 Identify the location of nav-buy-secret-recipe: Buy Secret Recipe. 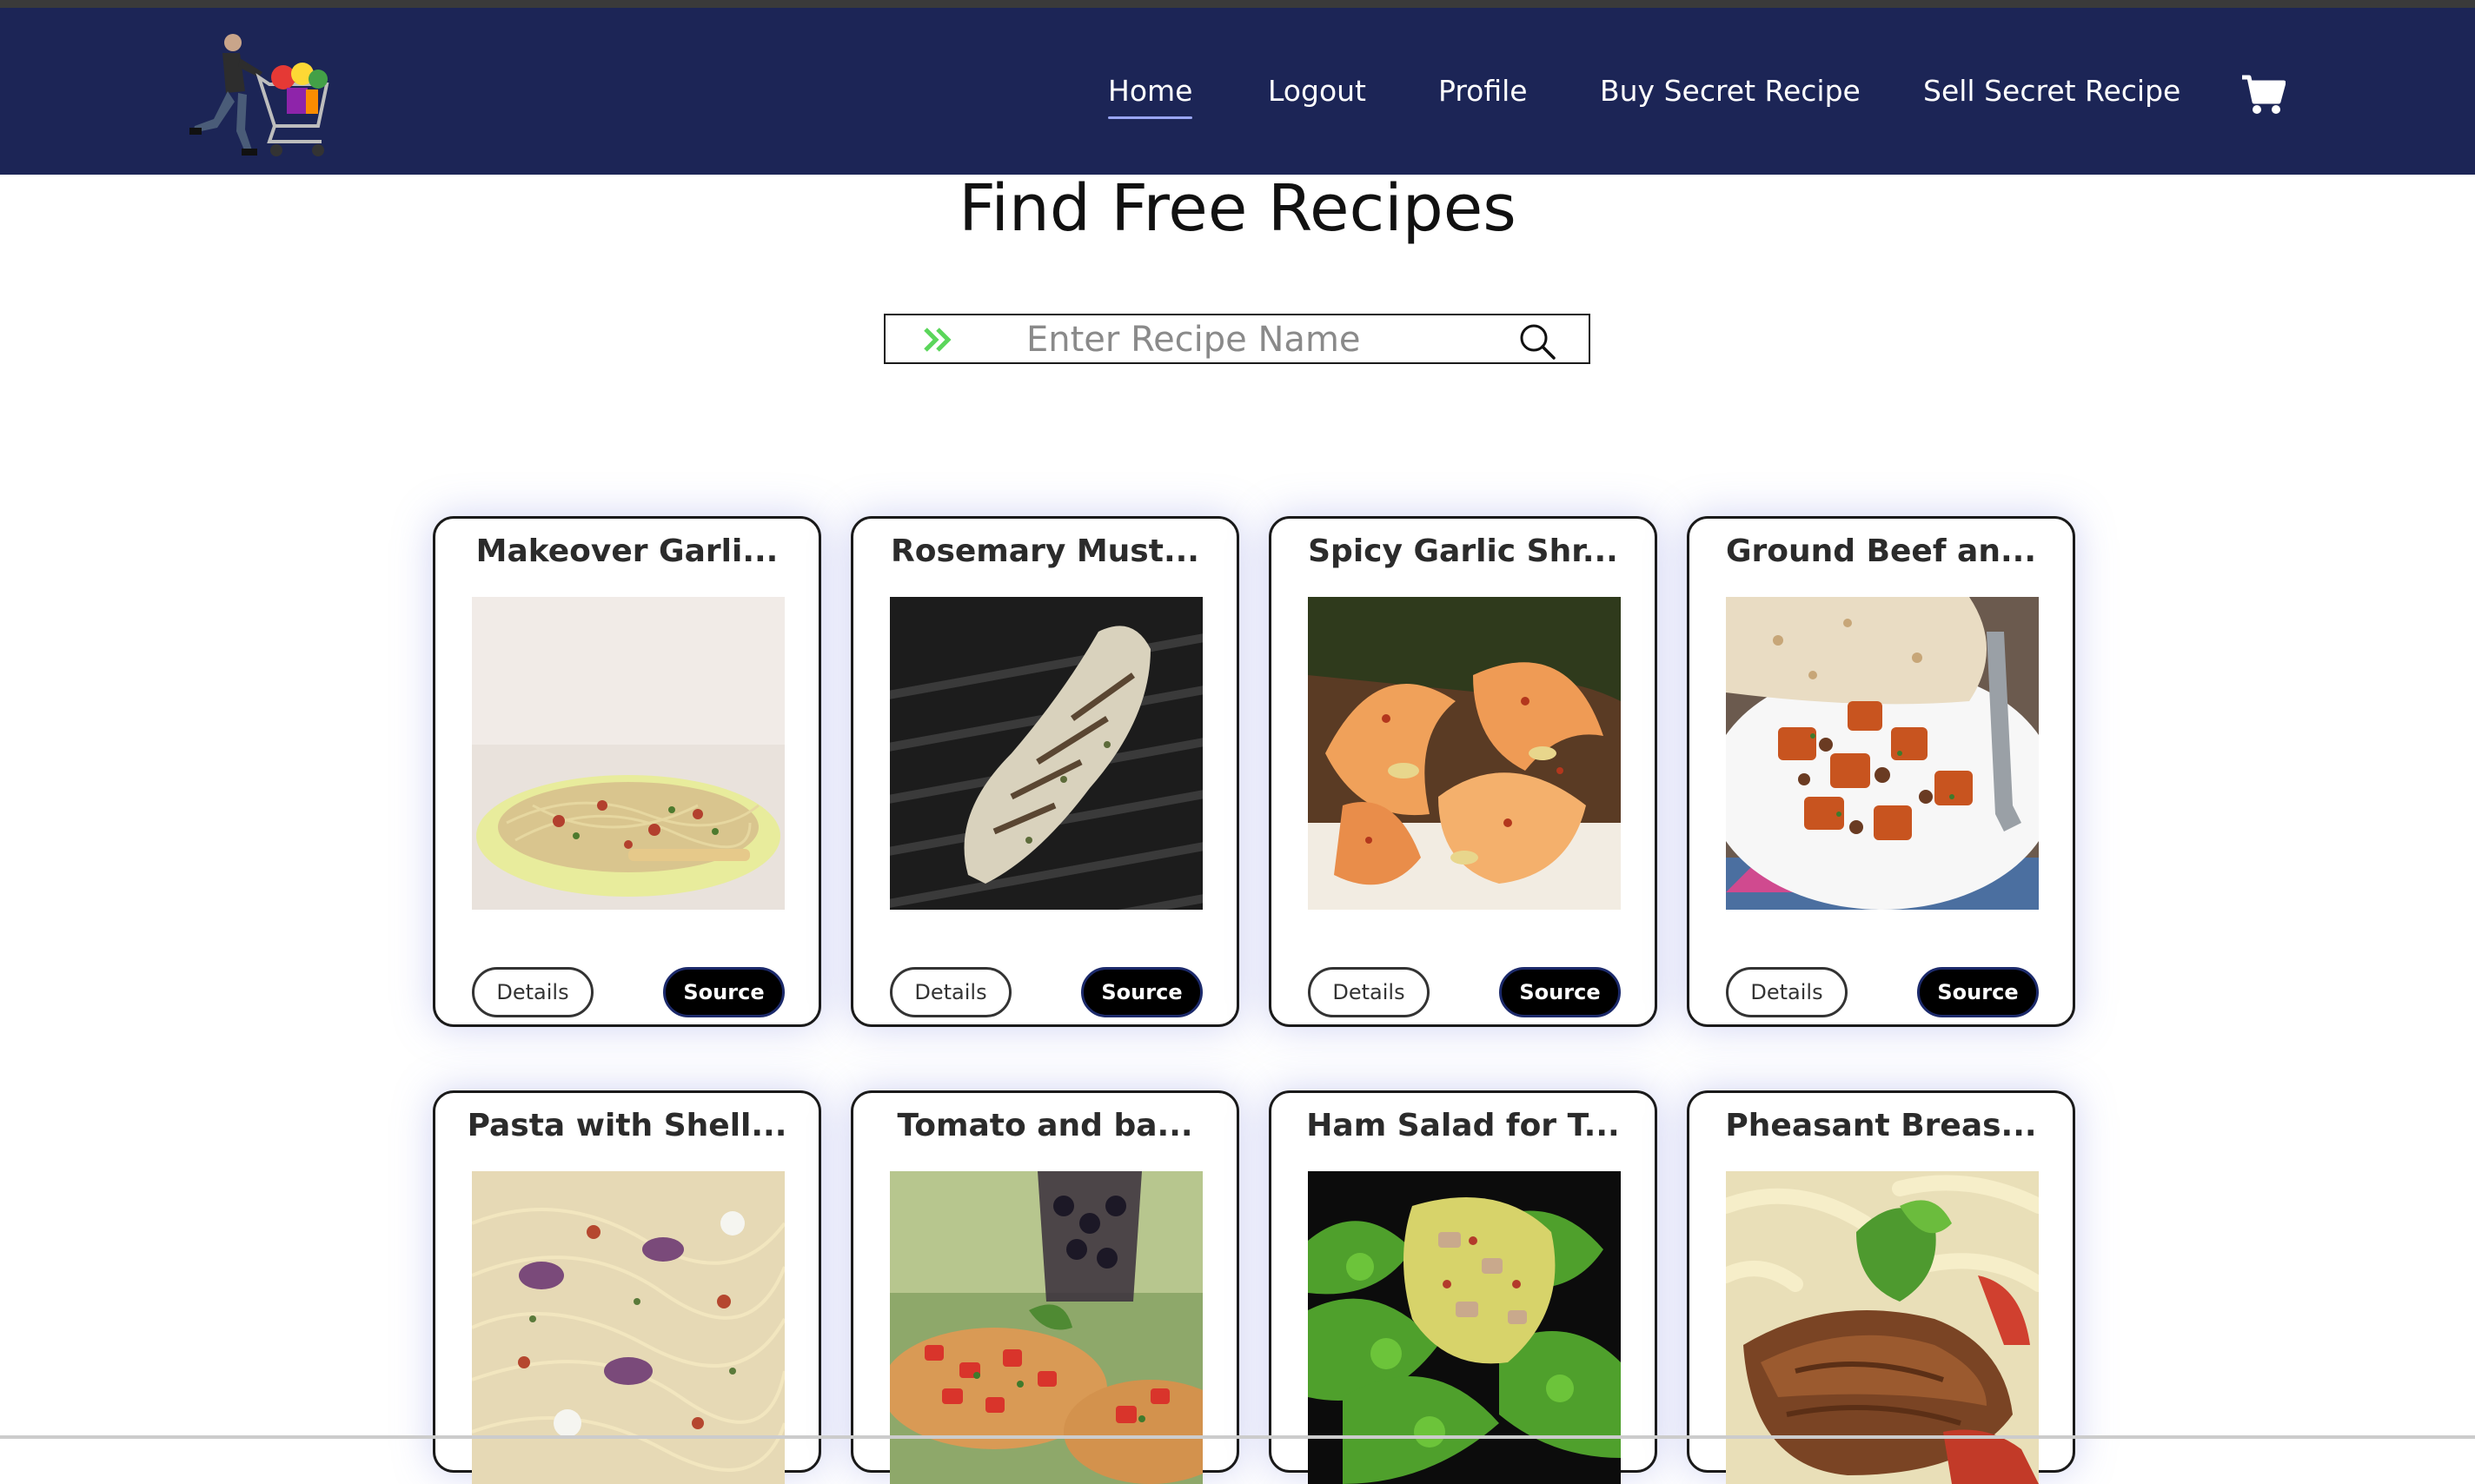
(1730, 91).